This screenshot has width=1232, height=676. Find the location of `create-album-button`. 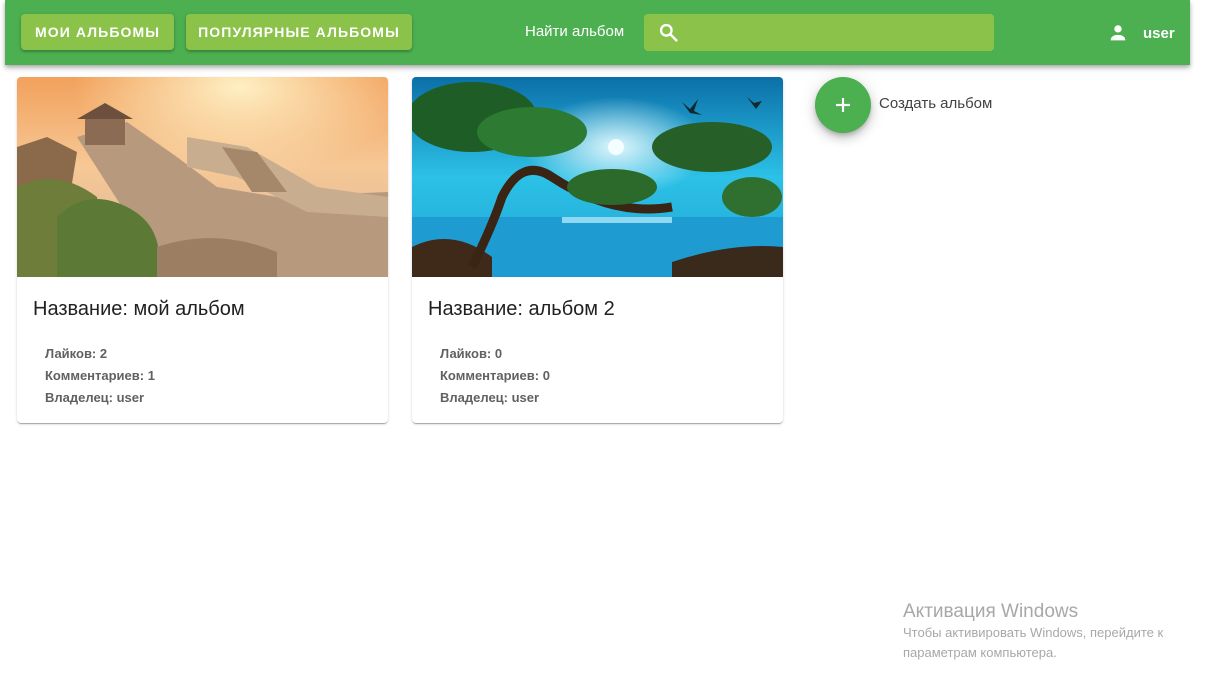

create-album-button is located at coordinates (843, 105).